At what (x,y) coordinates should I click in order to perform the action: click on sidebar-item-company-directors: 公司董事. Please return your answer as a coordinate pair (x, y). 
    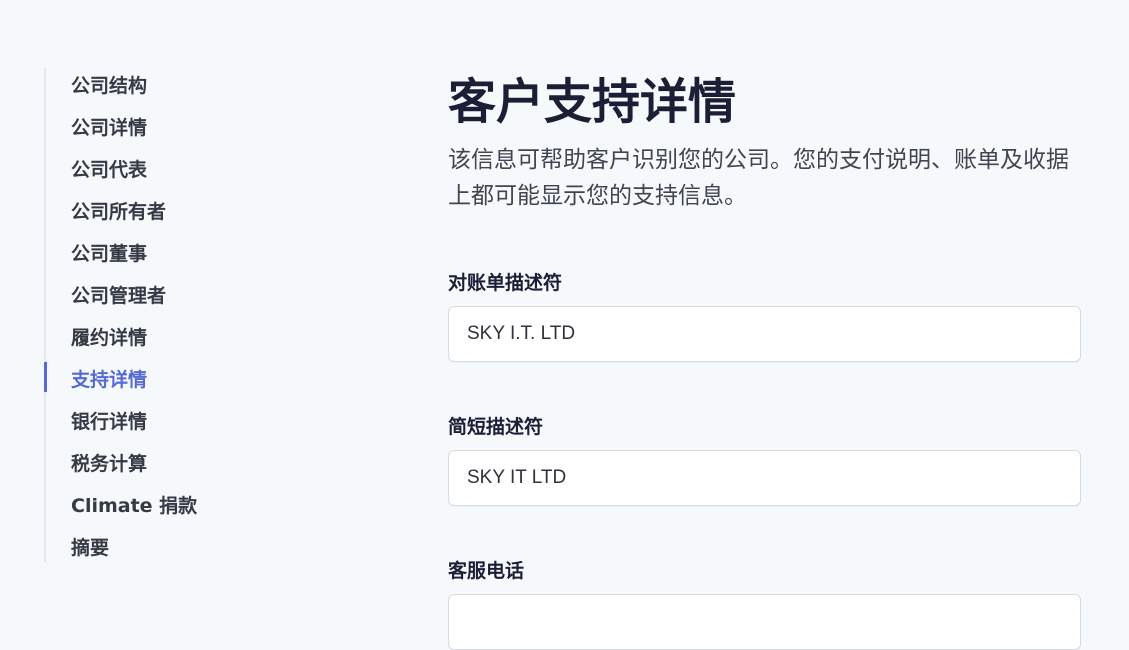
    Looking at the image, I should click on (165, 257).